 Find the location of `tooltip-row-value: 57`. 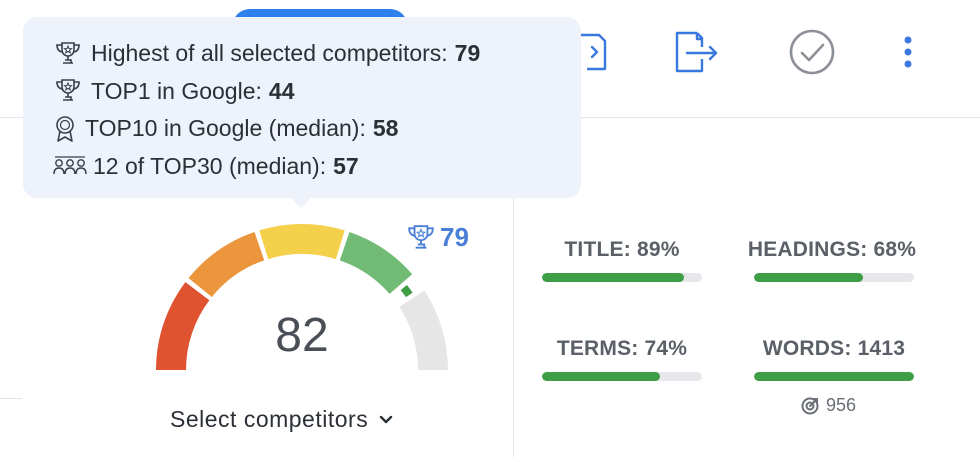

tooltip-row-value: 57 is located at coordinates (346, 165).